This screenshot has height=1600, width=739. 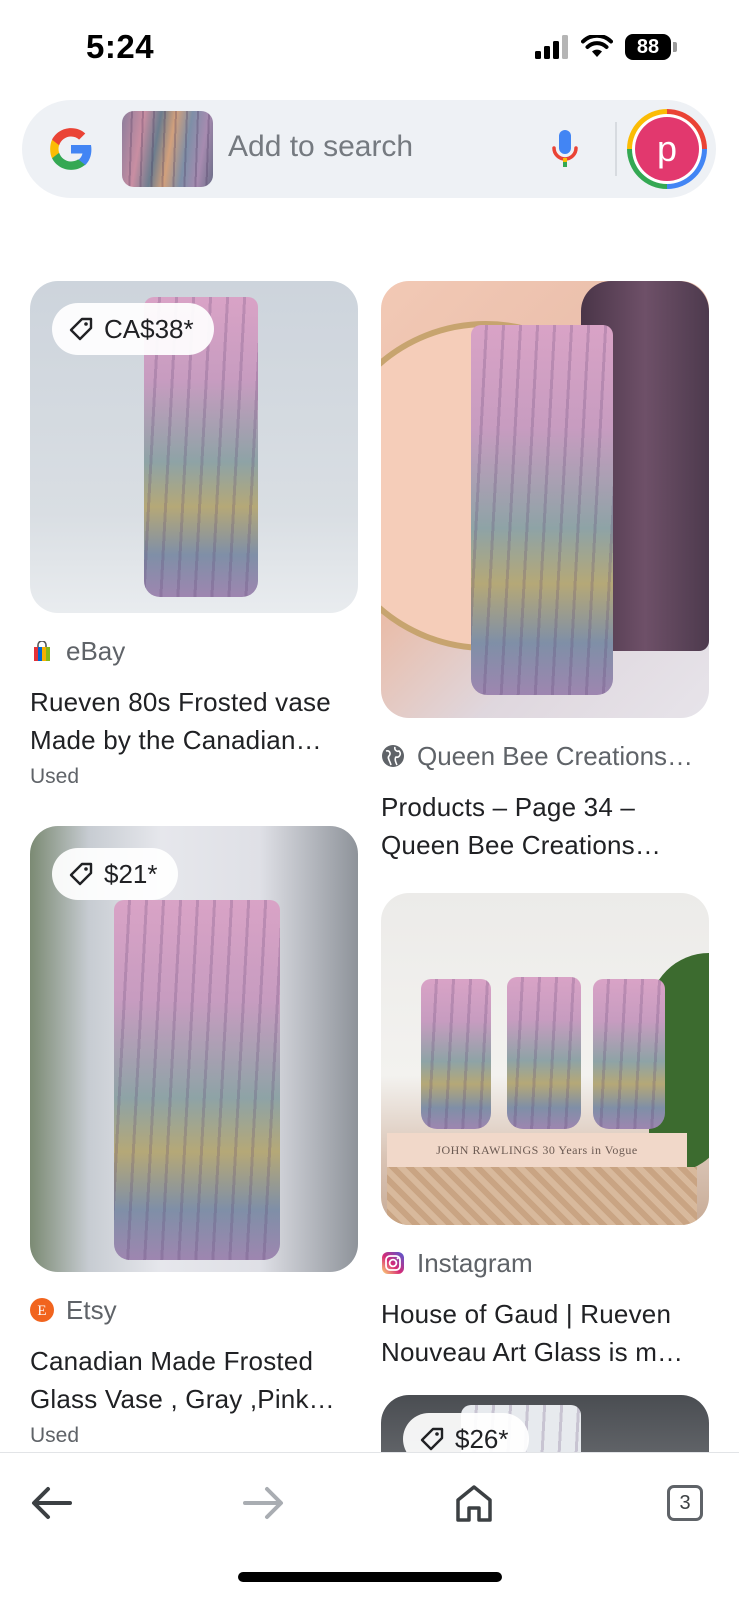 What do you see at coordinates (537, 1150) in the screenshot?
I see `book-spine-text: JOHN RAWLINGS 30 Years in Vogue` at bounding box center [537, 1150].